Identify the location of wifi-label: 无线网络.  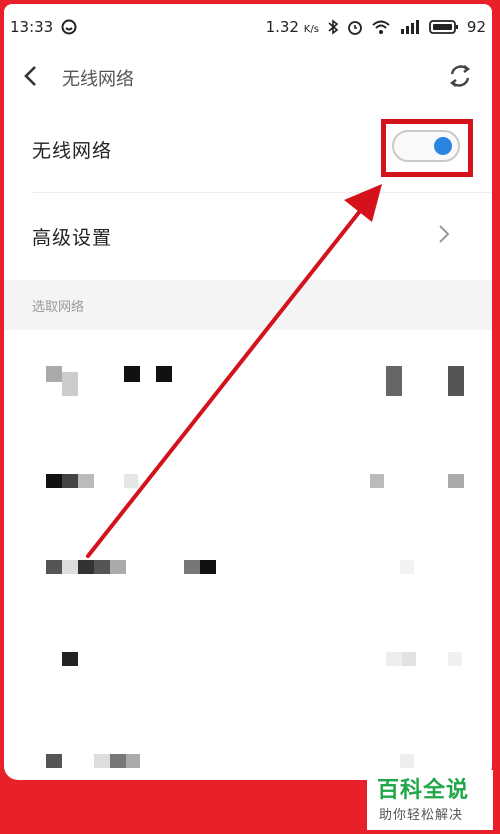
(72, 150).